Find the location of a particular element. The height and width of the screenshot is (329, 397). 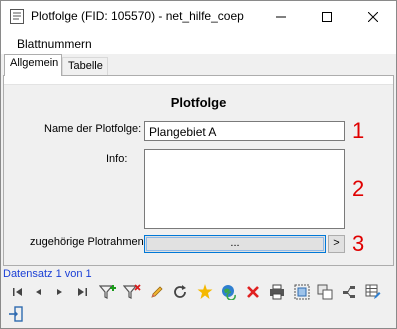

add-filter-icon is located at coordinates (108, 292).